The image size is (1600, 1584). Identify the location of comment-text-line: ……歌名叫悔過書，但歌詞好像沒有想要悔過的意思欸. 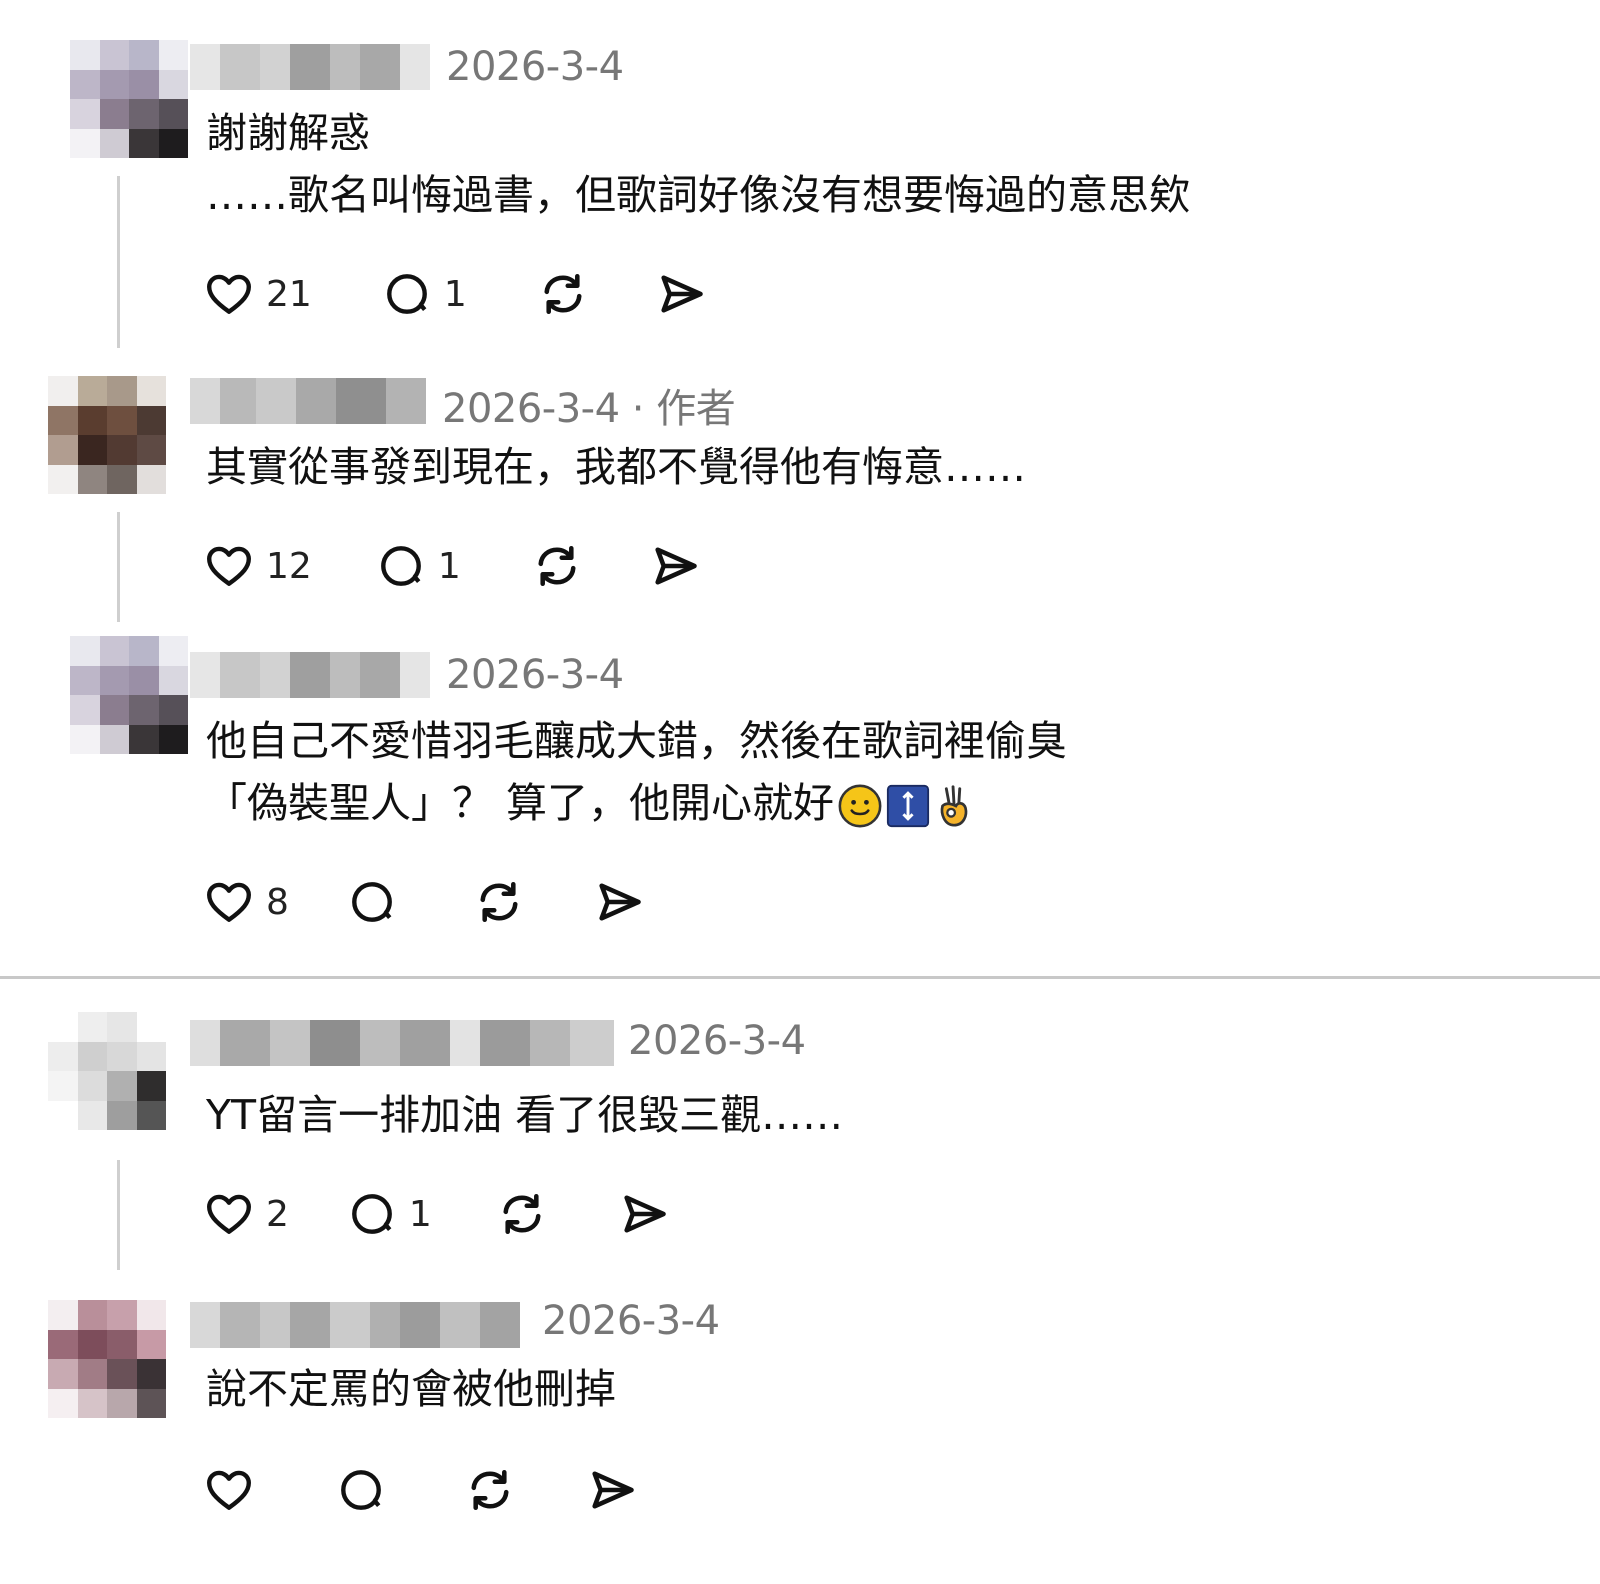
(698, 195).